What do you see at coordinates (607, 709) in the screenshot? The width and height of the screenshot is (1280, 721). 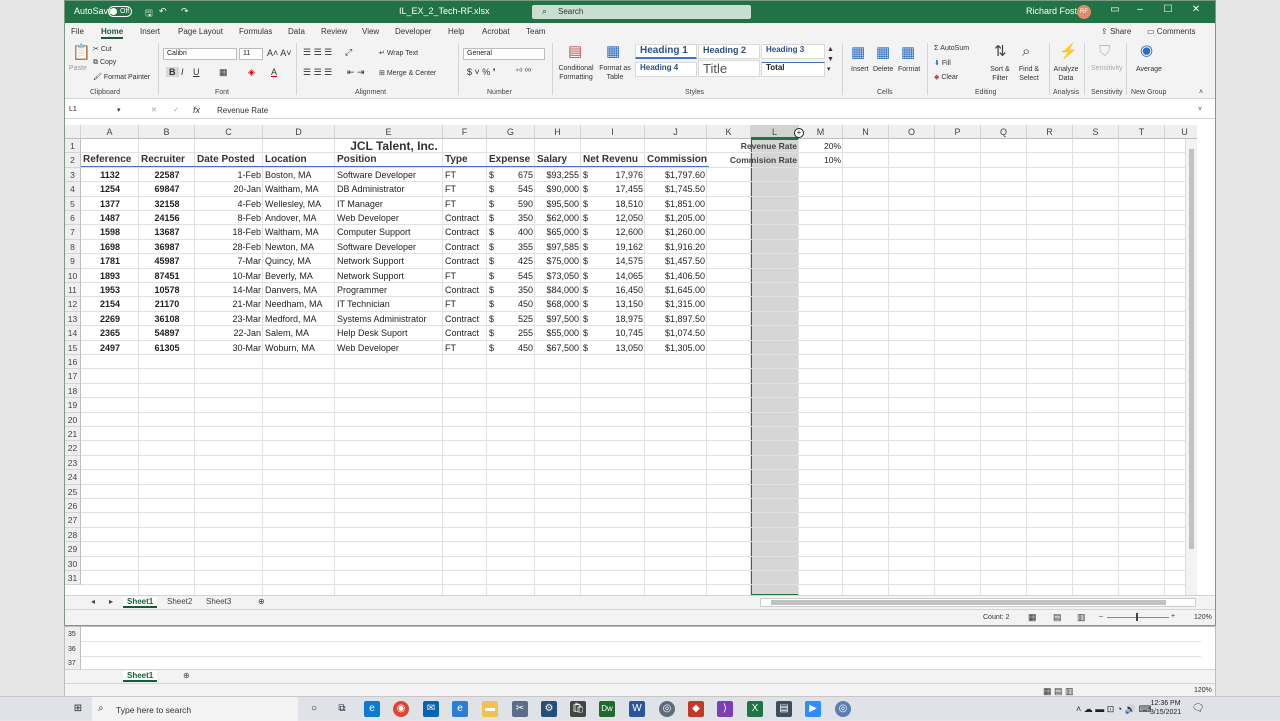 I see `dreamweaver-icon: Dw` at bounding box center [607, 709].